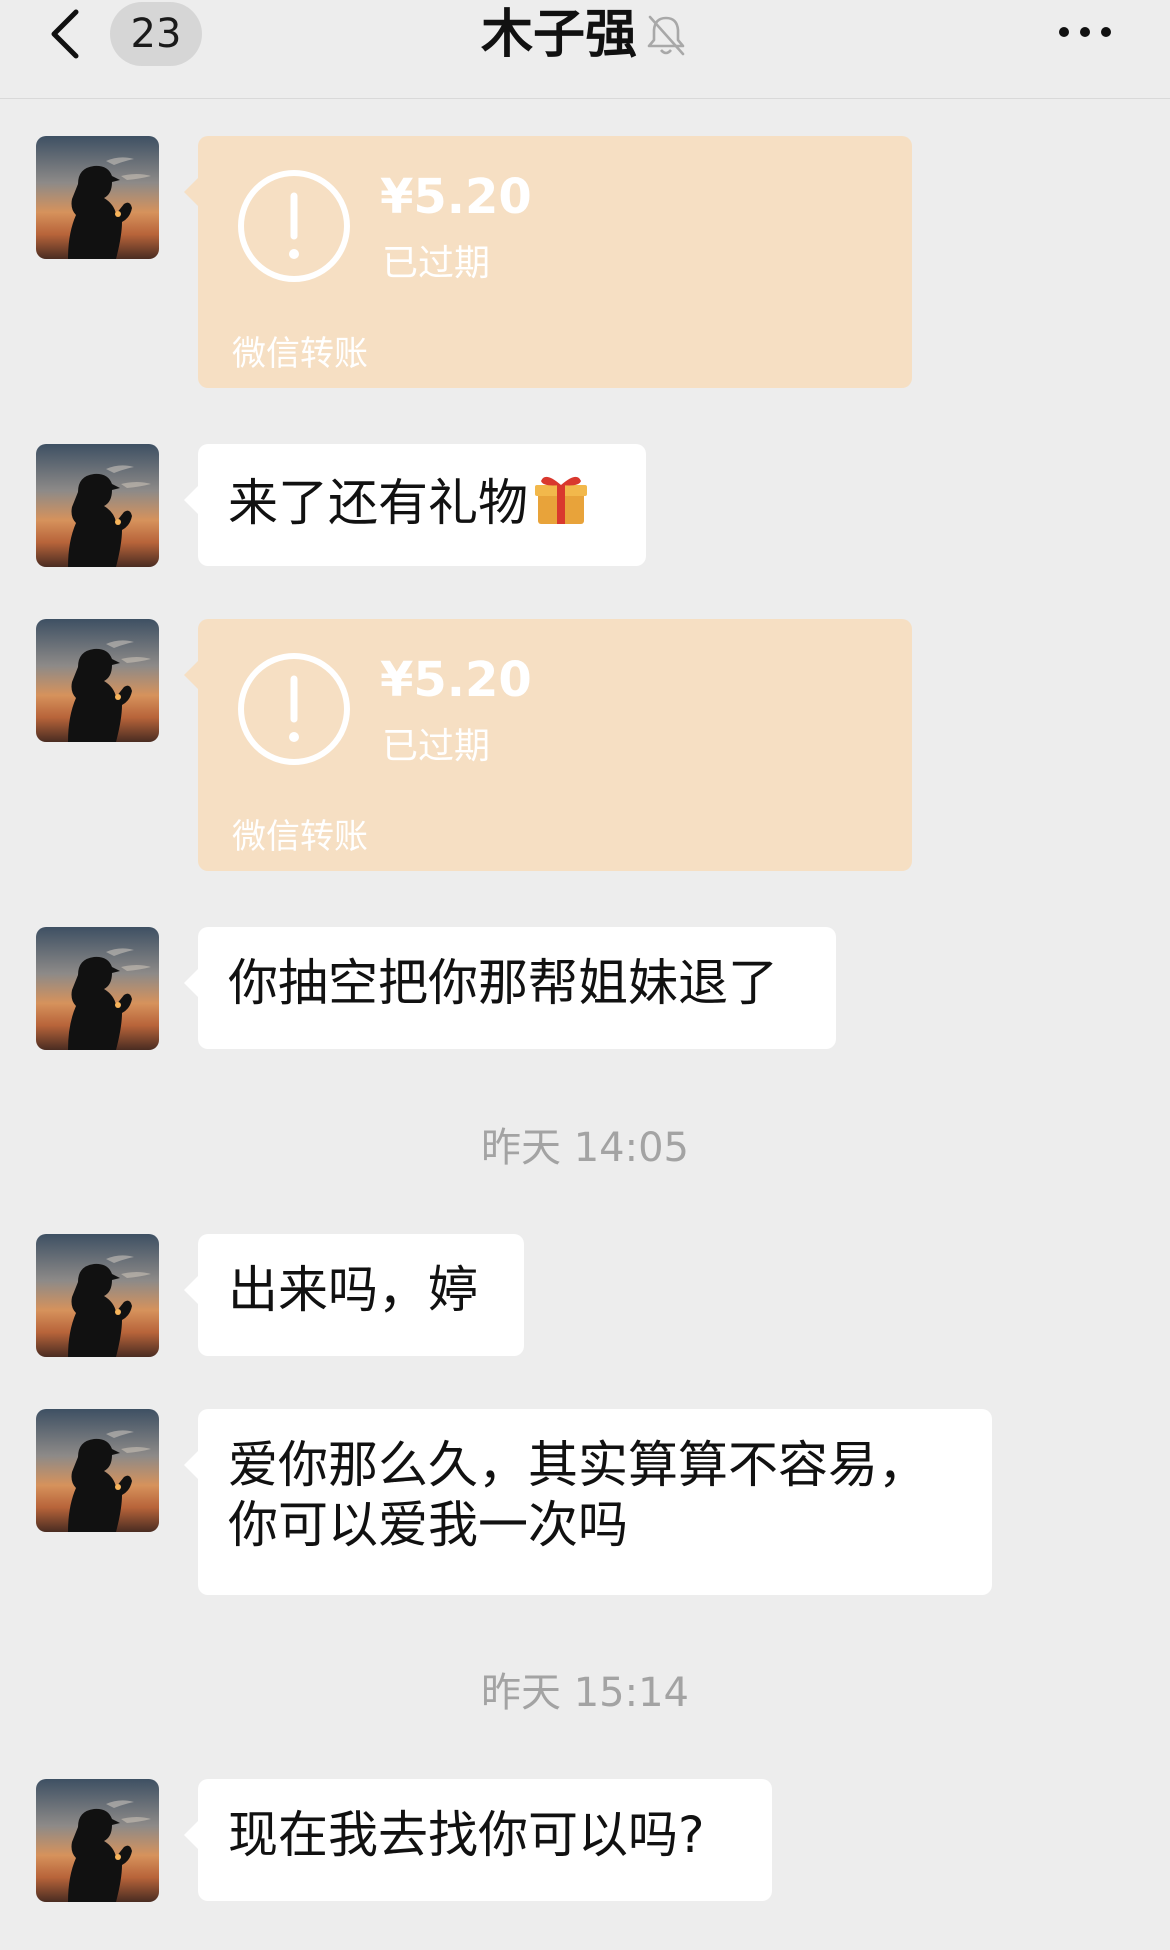 This screenshot has width=1170, height=1950. I want to click on message-bubble: 爱你那么久，其实算算不容易， 你可以爱我一次吗, so click(588, 1502).